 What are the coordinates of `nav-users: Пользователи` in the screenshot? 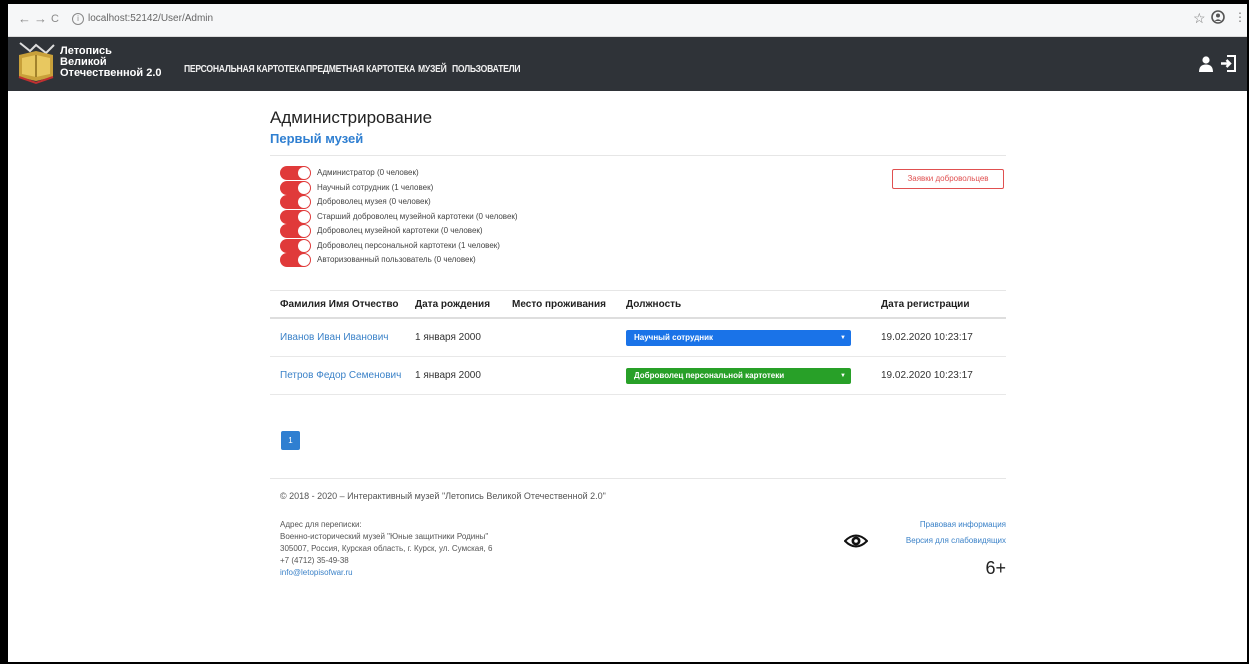 It's located at (486, 69).